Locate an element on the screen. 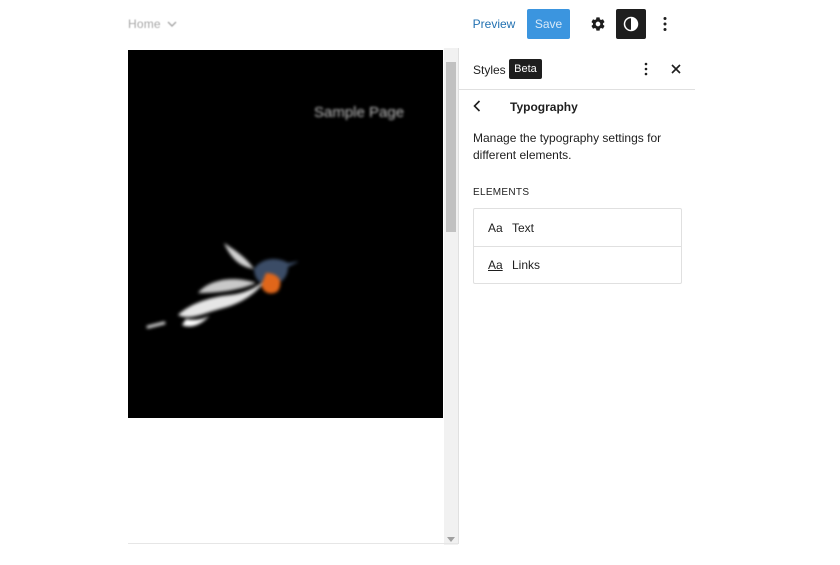 The height and width of the screenshot is (565, 840). beta-badge: Beta is located at coordinates (525, 69).